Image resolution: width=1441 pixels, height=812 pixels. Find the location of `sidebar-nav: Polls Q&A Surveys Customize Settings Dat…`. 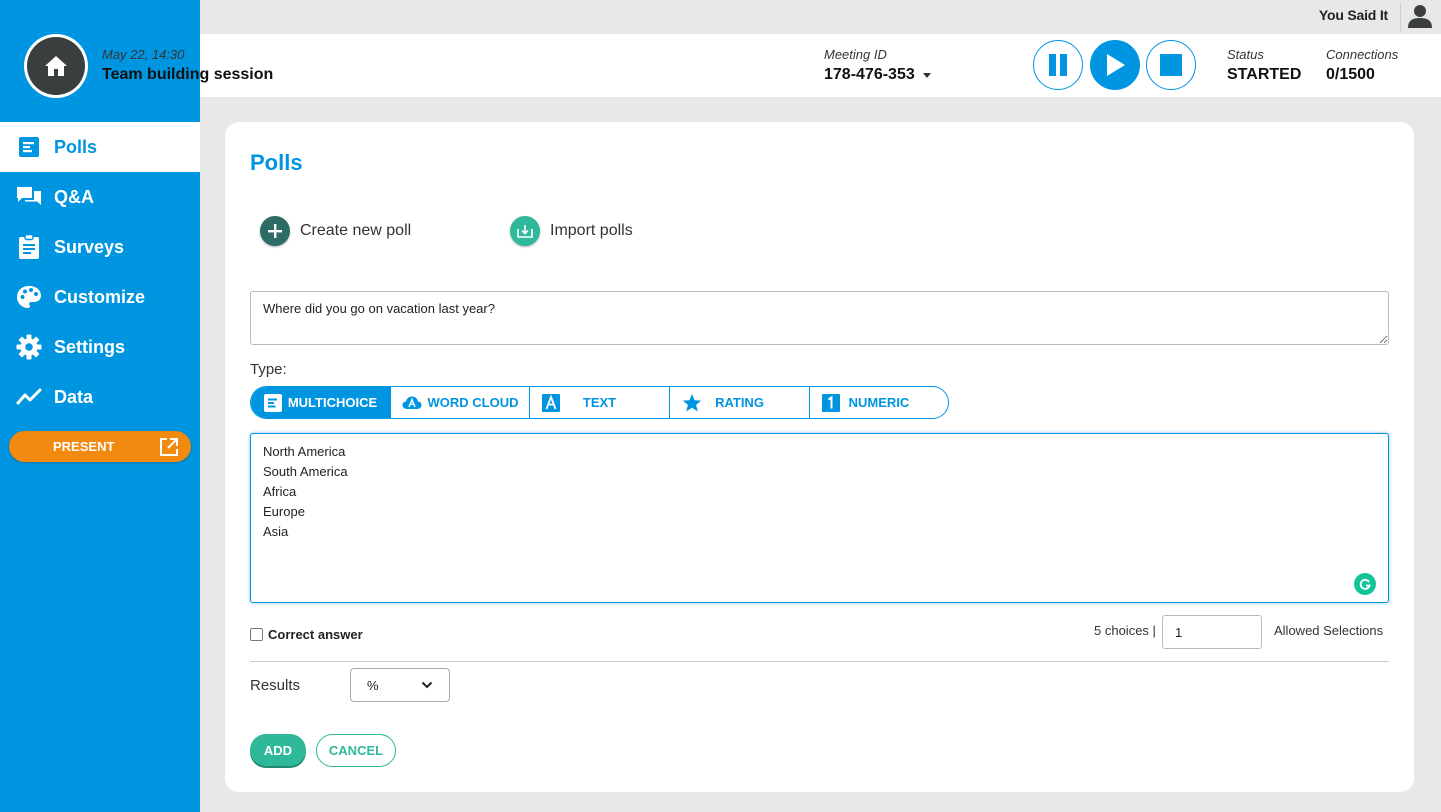

sidebar-nav: Polls Q&A Surveys Customize Settings Dat… is located at coordinates (100, 272).